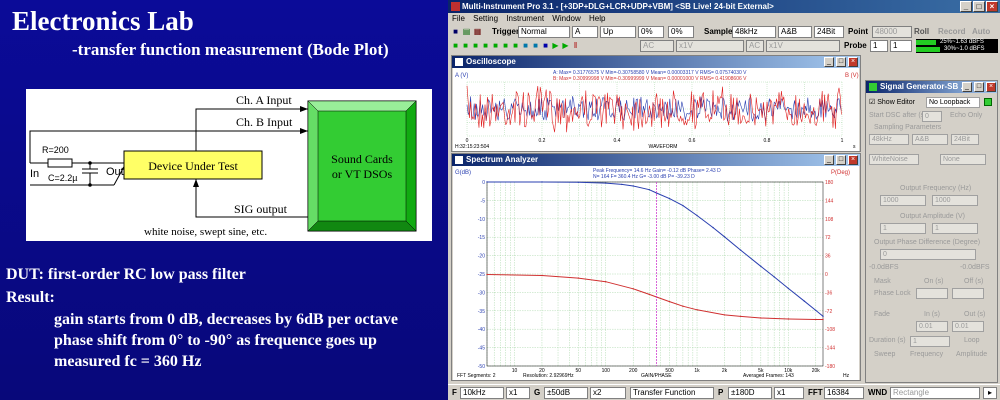 The image size is (1000, 400). Describe the element at coordinates (495, 45) in the screenshot. I see `spectrum-icon: ■` at that location.